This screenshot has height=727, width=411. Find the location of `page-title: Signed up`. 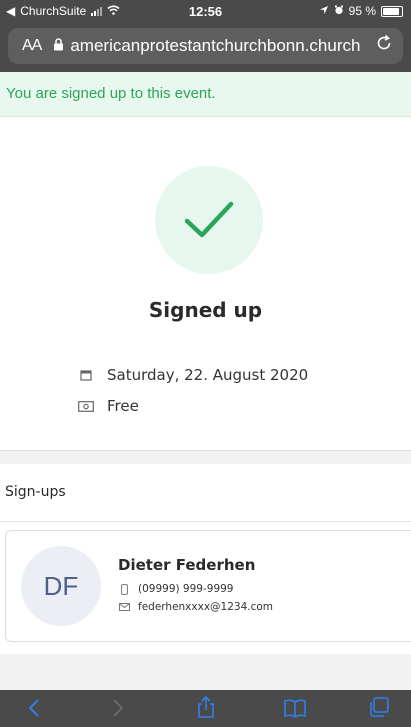

page-title: Signed up is located at coordinates (205, 310).